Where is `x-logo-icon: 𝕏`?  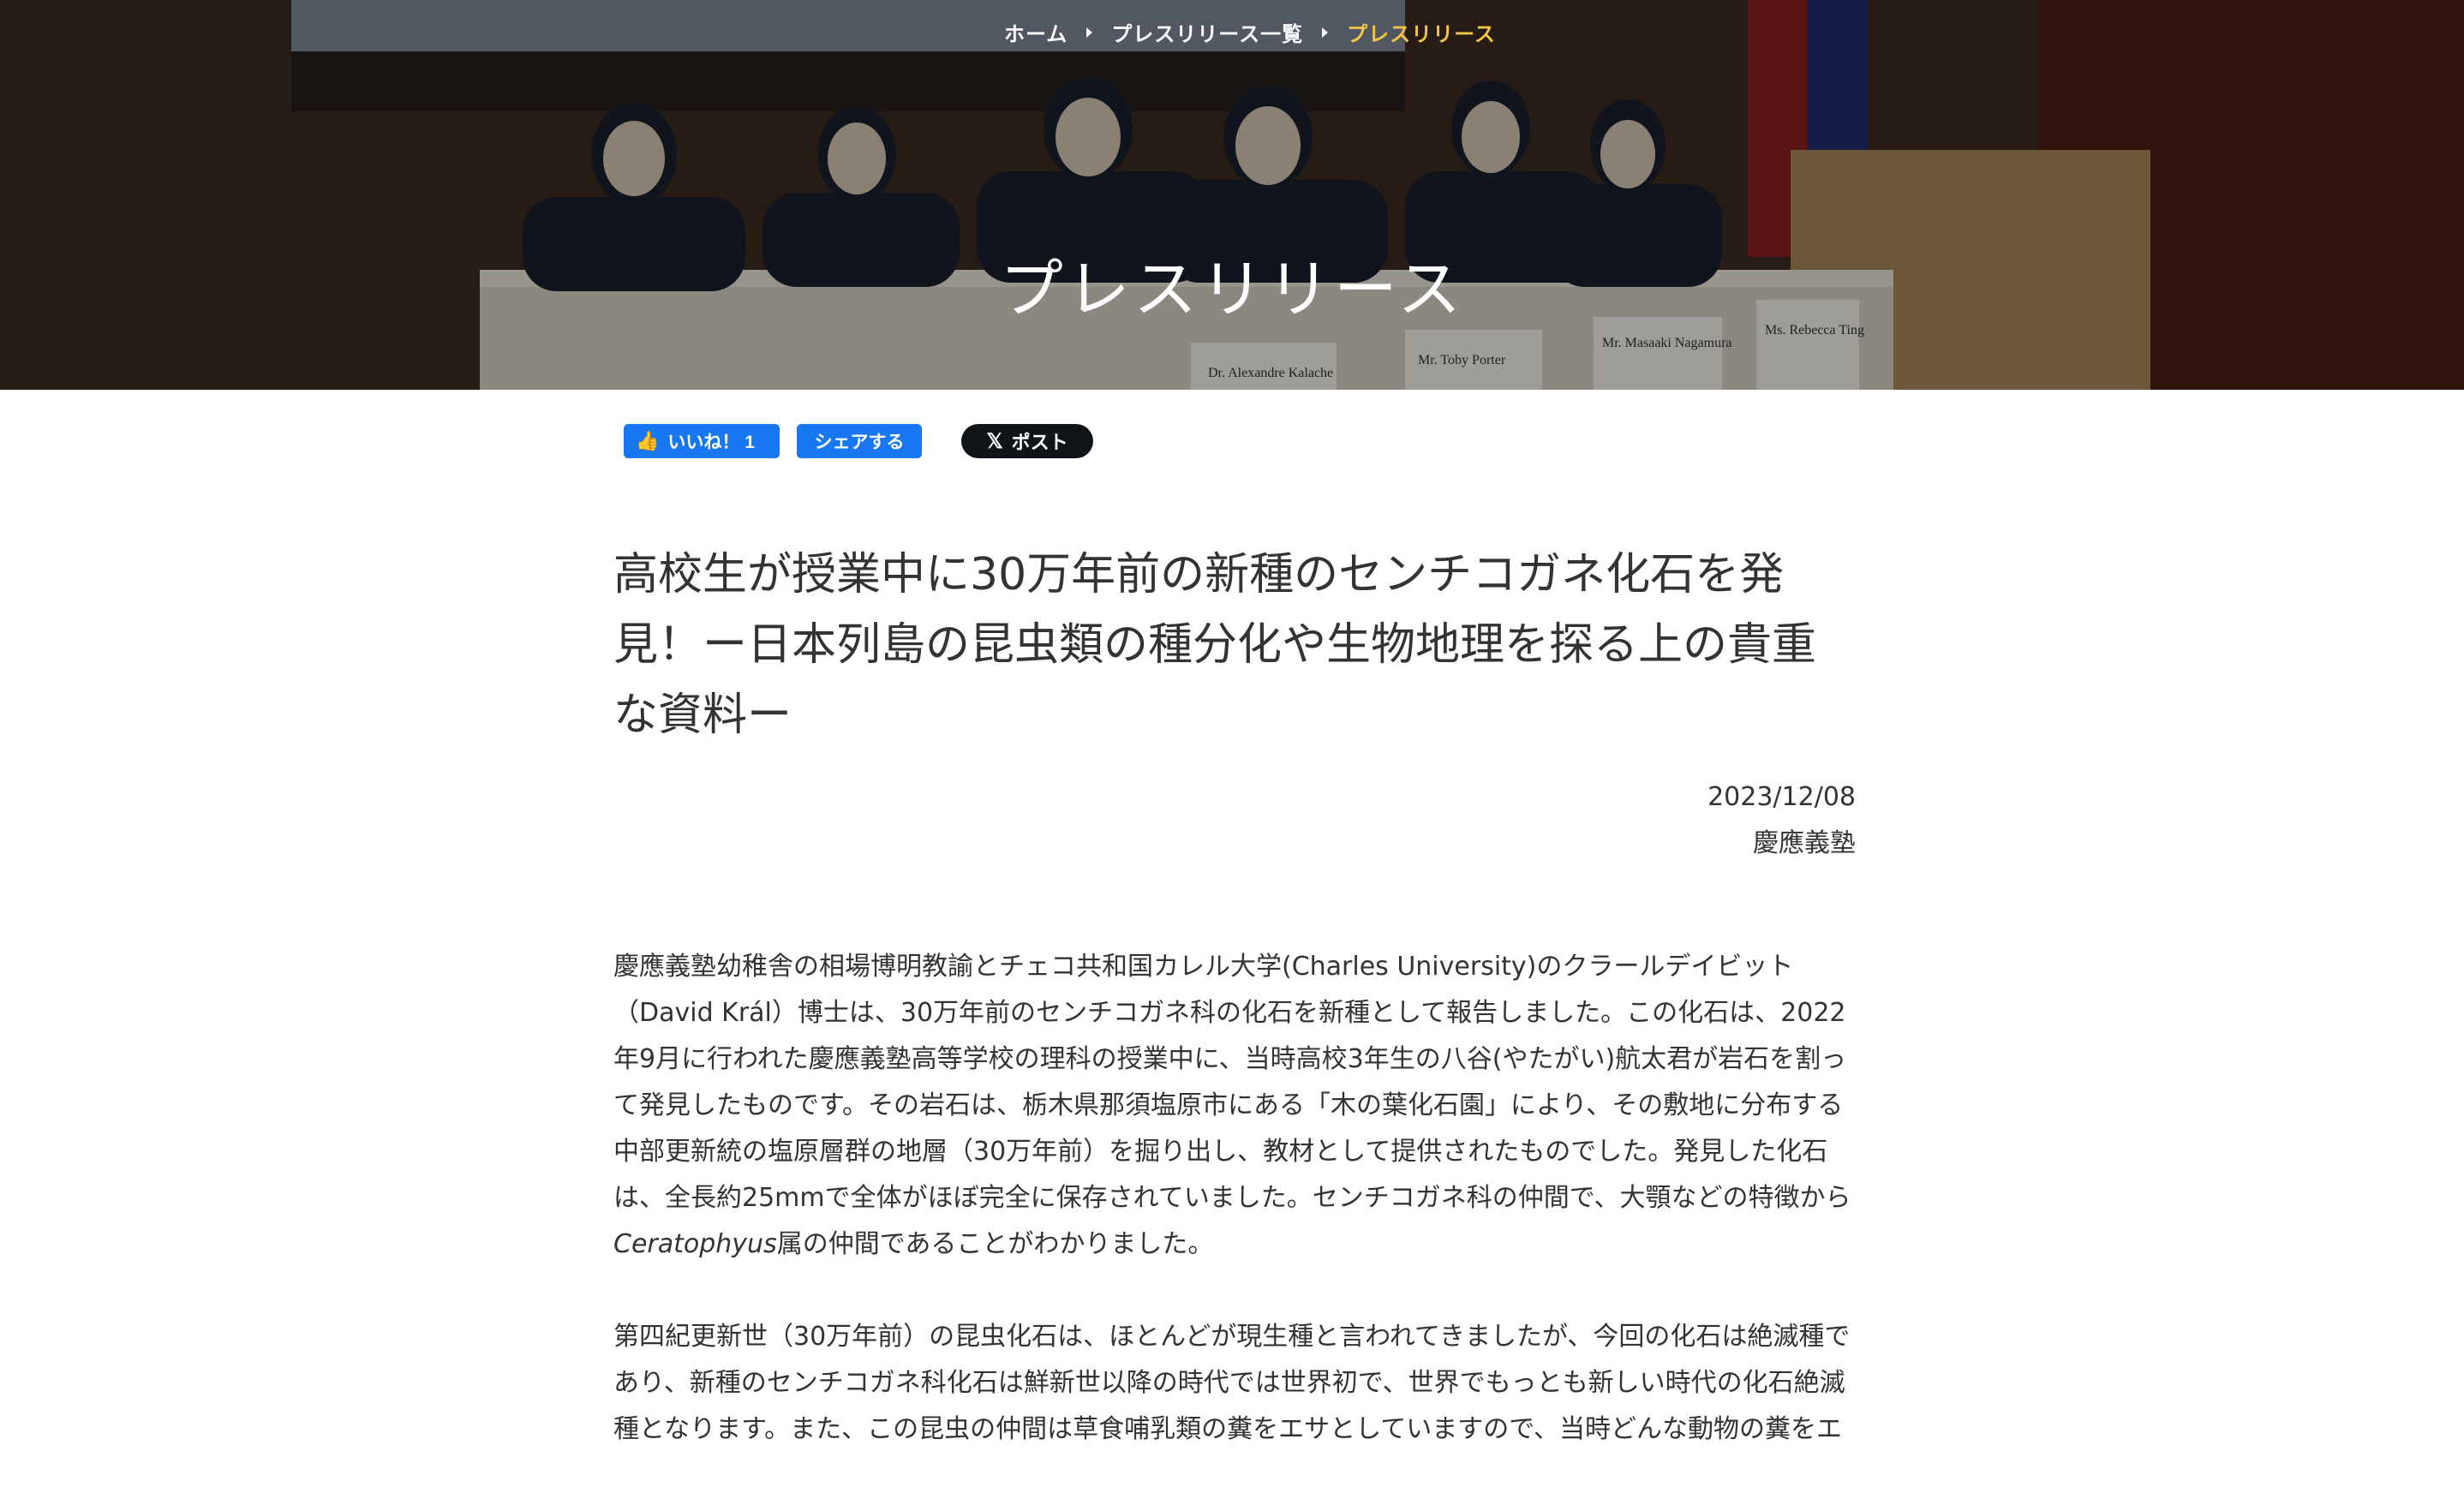 x-logo-icon: 𝕏 is located at coordinates (994, 441).